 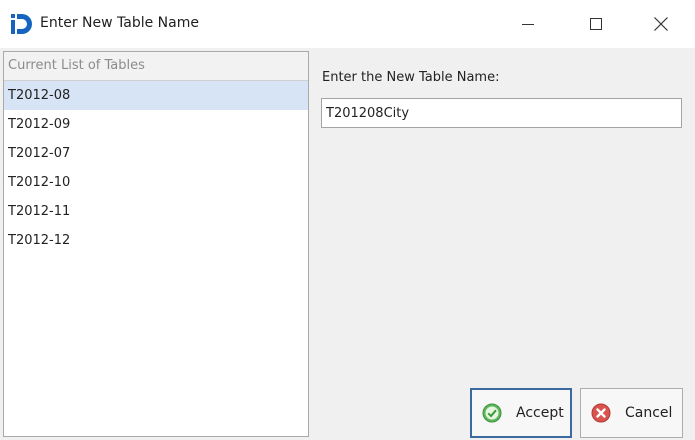 I want to click on check-circle-icon, so click(x=492, y=413).